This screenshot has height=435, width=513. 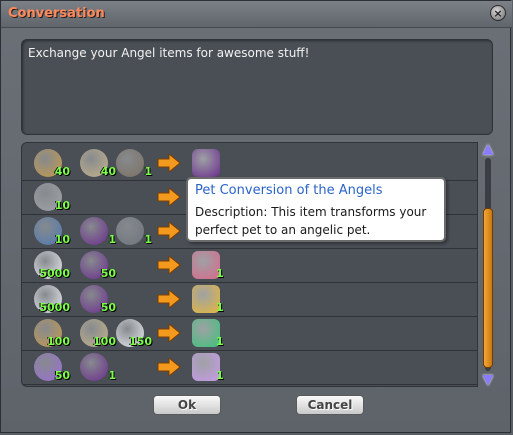 I want to click on scroll-up-arrow-icon: ▲, so click(x=488, y=149).